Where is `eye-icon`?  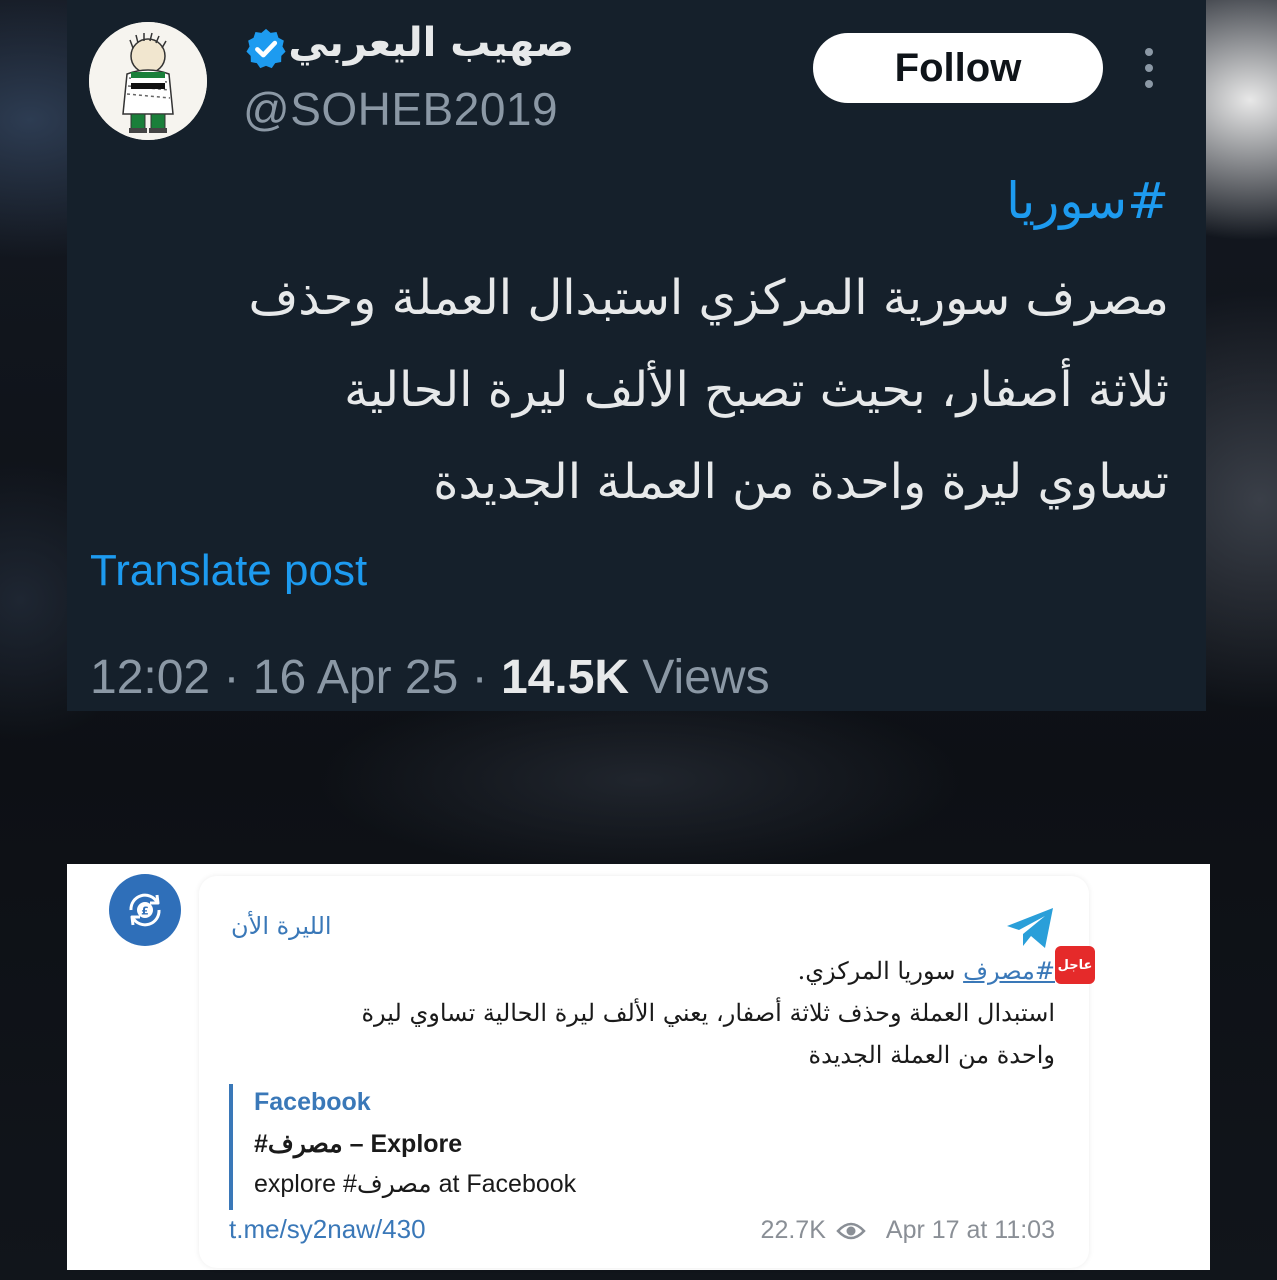 eye-icon is located at coordinates (851, 1230).